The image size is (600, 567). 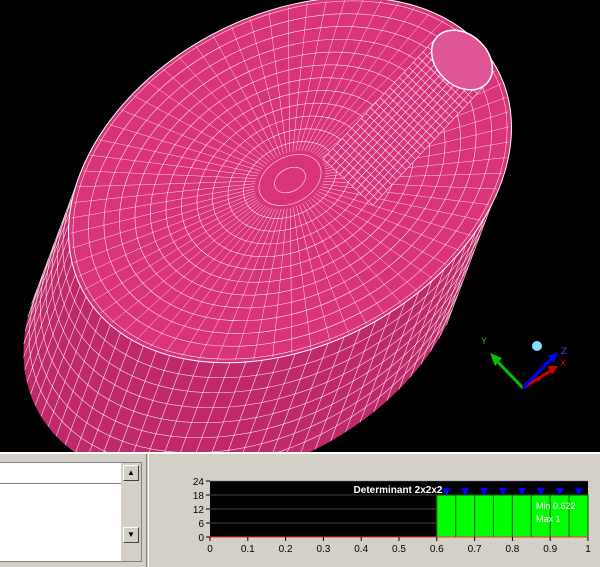 What do you see at coordinates (248, 549) in the screenshot?
I see `x-tick-label: 0.1` at bounding box center [248, 549].